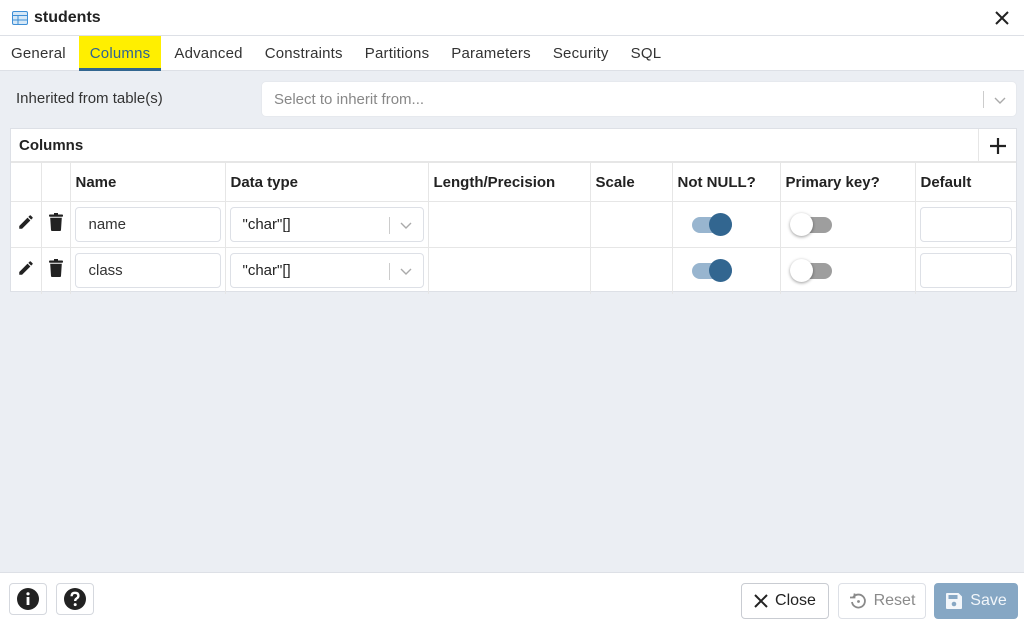  Describe the element at coordinates (894, 600) in the screenshot. I see `reset-button-label: Reset` at that location.